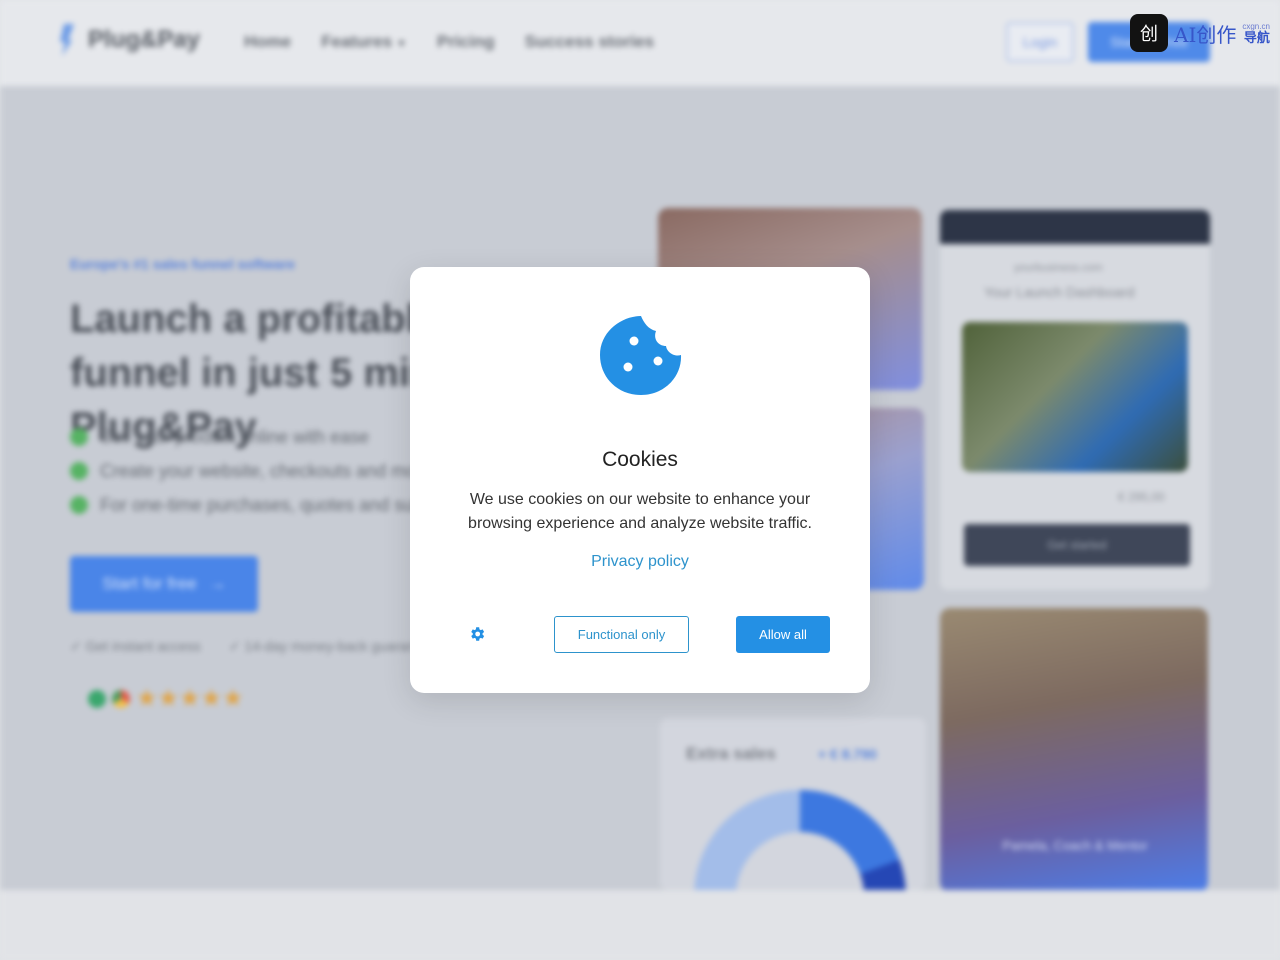 The height and width of the screenshot is (960, 1280). What do you see at coordinates (641, 355) in the screenshot?
I see `cookie-icon` at bounding box center [641, 355].